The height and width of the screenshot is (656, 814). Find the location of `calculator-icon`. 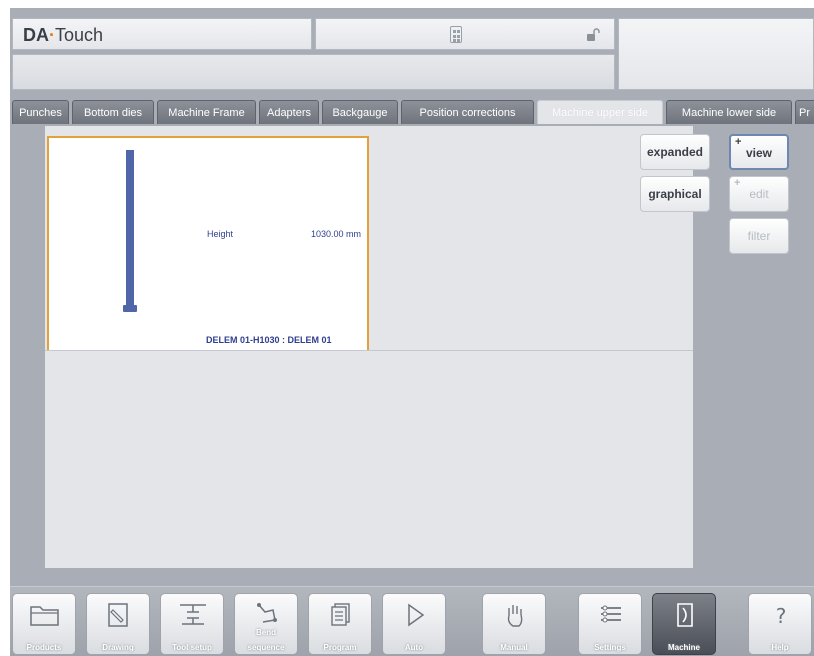

calculator-icon is located at coordinates (456, 34).